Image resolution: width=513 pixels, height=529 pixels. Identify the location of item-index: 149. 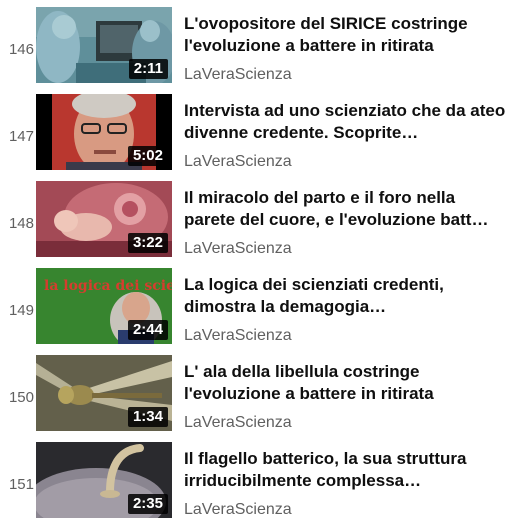
(21, 310).